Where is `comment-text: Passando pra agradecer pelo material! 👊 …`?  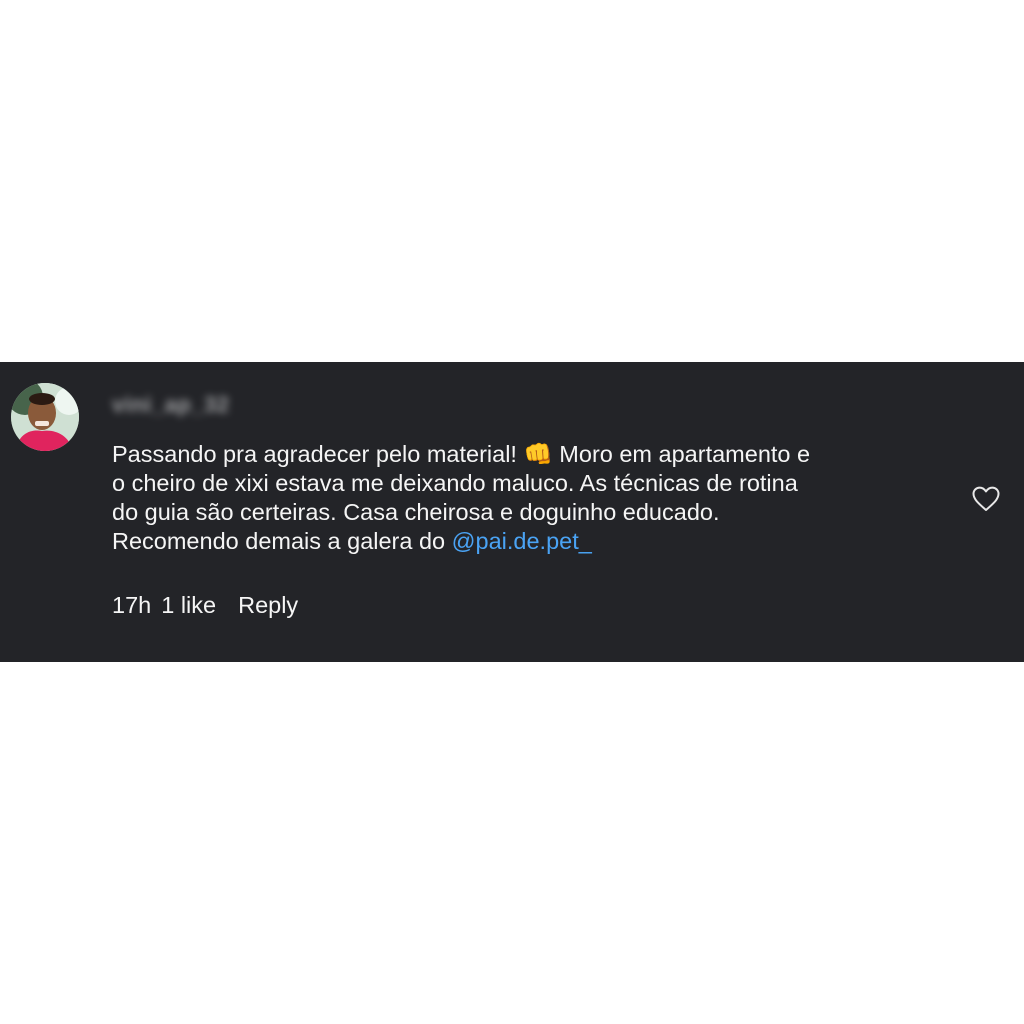 comment-text: Passando pra agradecer pelo material! 👊 … is located at coordinates (462, 498).